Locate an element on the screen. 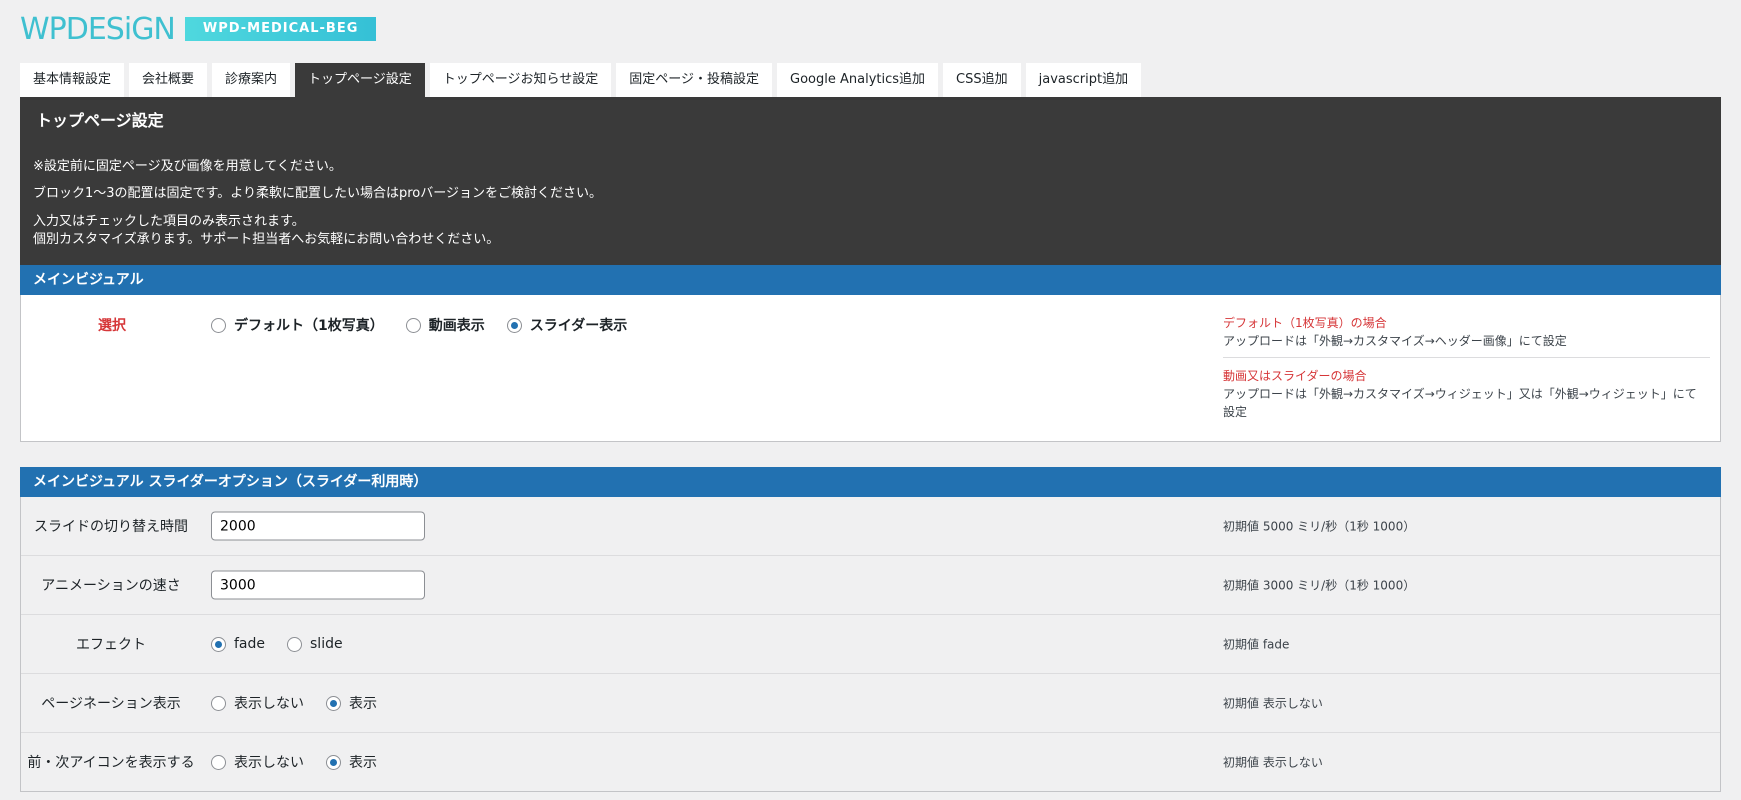  radio-fade is located at coordinates (218, 644).